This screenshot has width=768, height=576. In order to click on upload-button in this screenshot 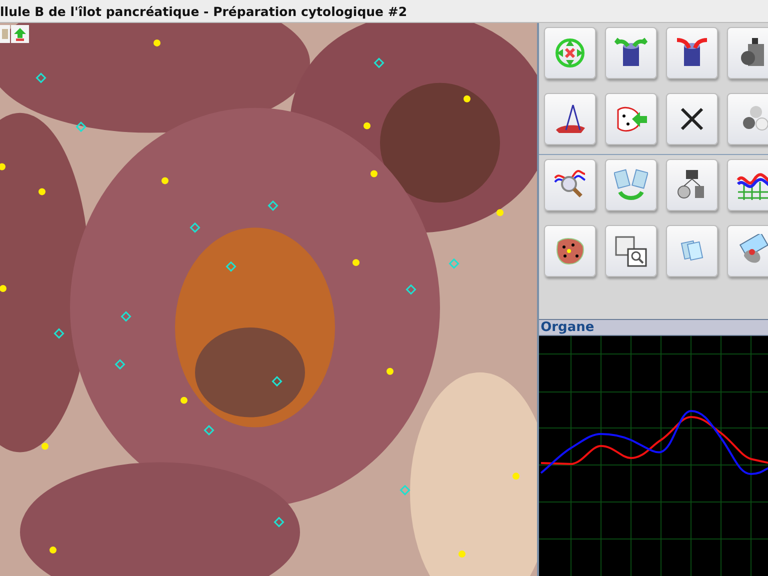, I will do `click(20, 34)`.